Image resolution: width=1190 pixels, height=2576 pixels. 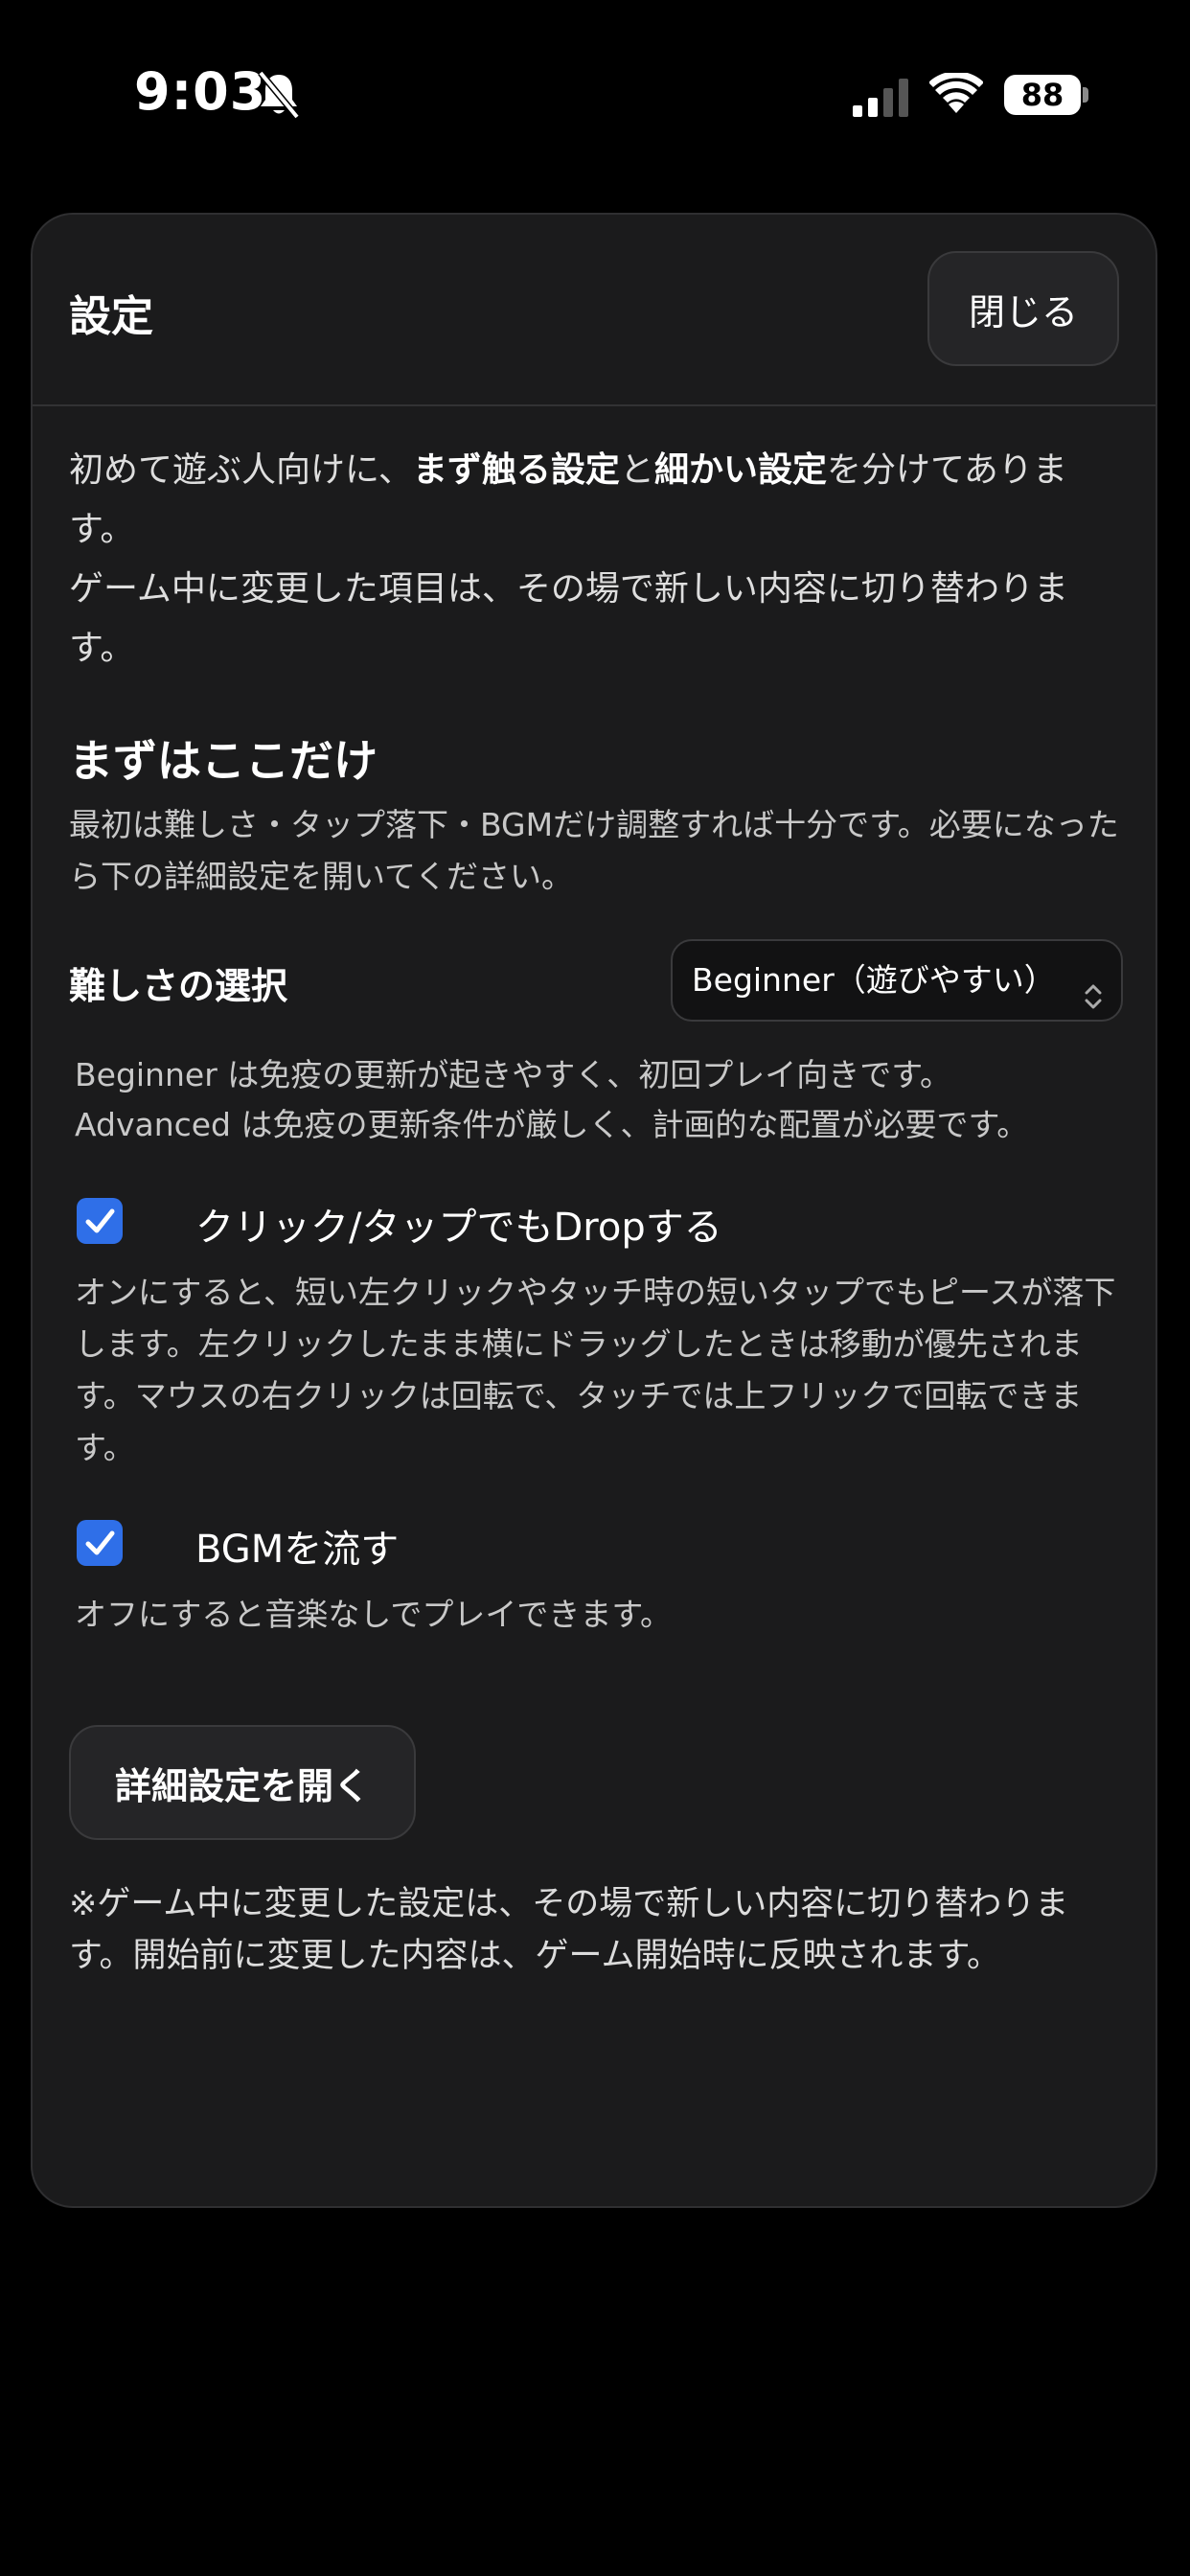 What do you see at coordinates (594, 310) in the screenshot?
I see `dialog-header: 設定 閉じる` at bounding box center [594, 310].